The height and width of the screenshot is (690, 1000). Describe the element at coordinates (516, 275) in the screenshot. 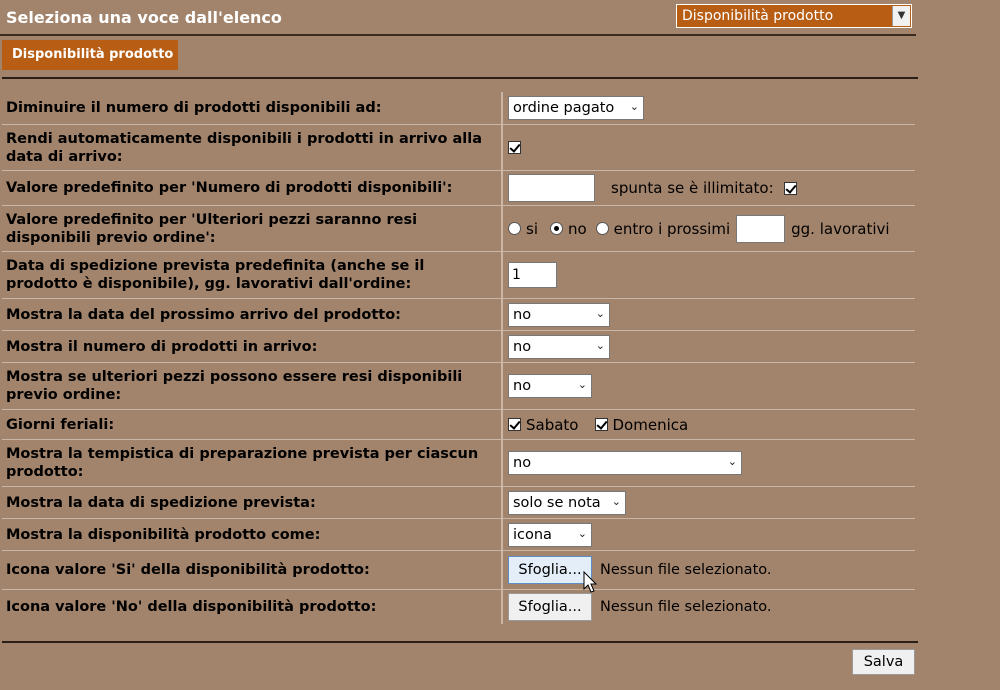

I see `shipping-days-value: 1` at that location.